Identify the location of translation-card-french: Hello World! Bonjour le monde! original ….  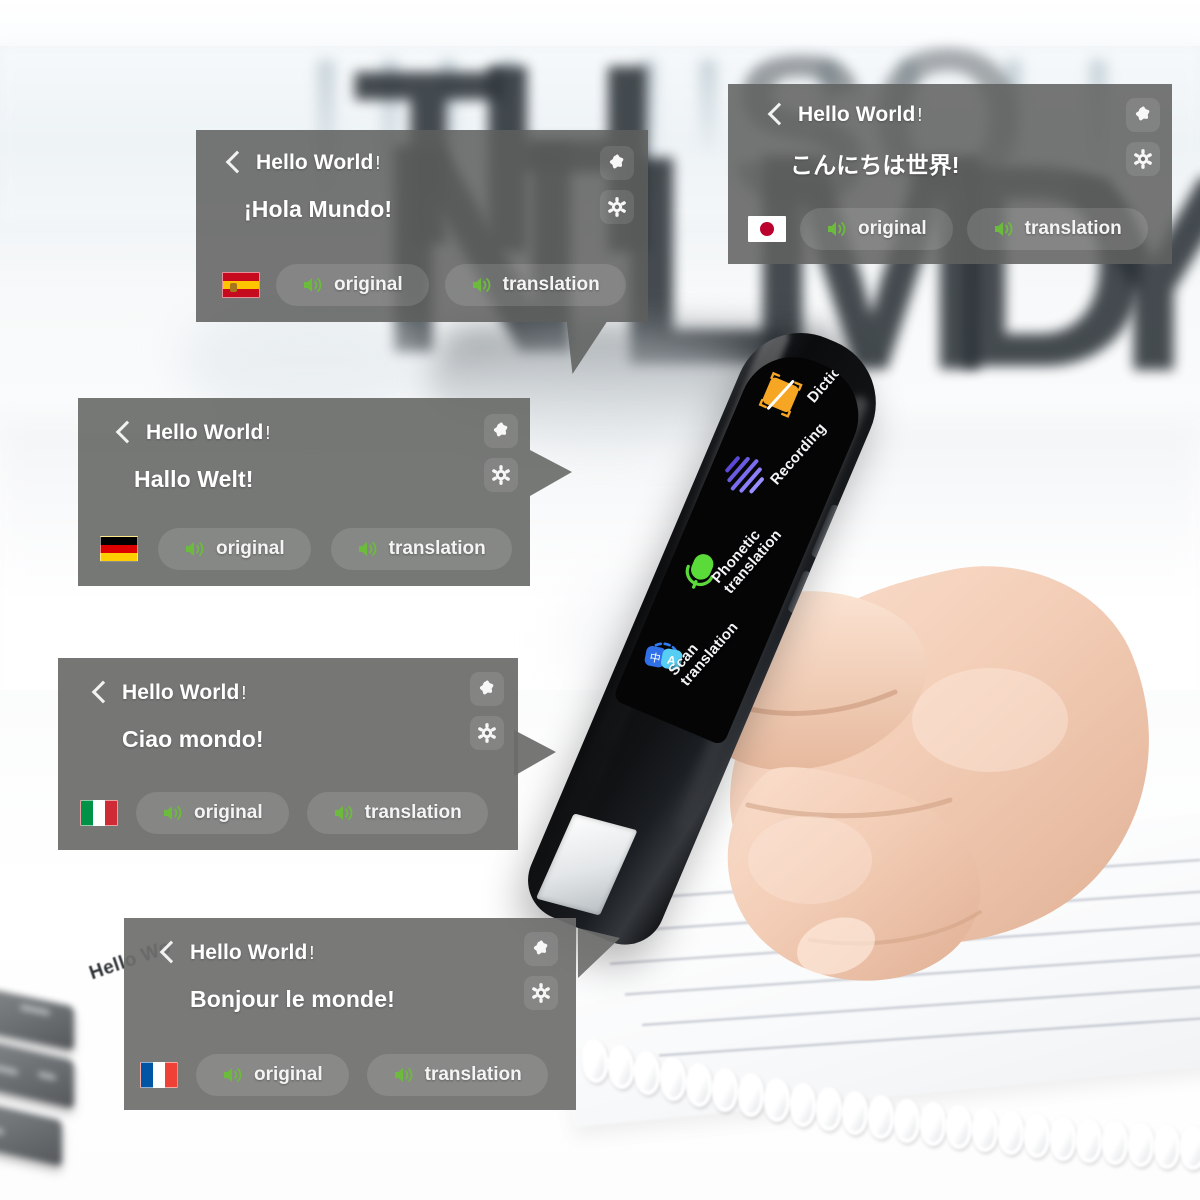
(372, 1014).